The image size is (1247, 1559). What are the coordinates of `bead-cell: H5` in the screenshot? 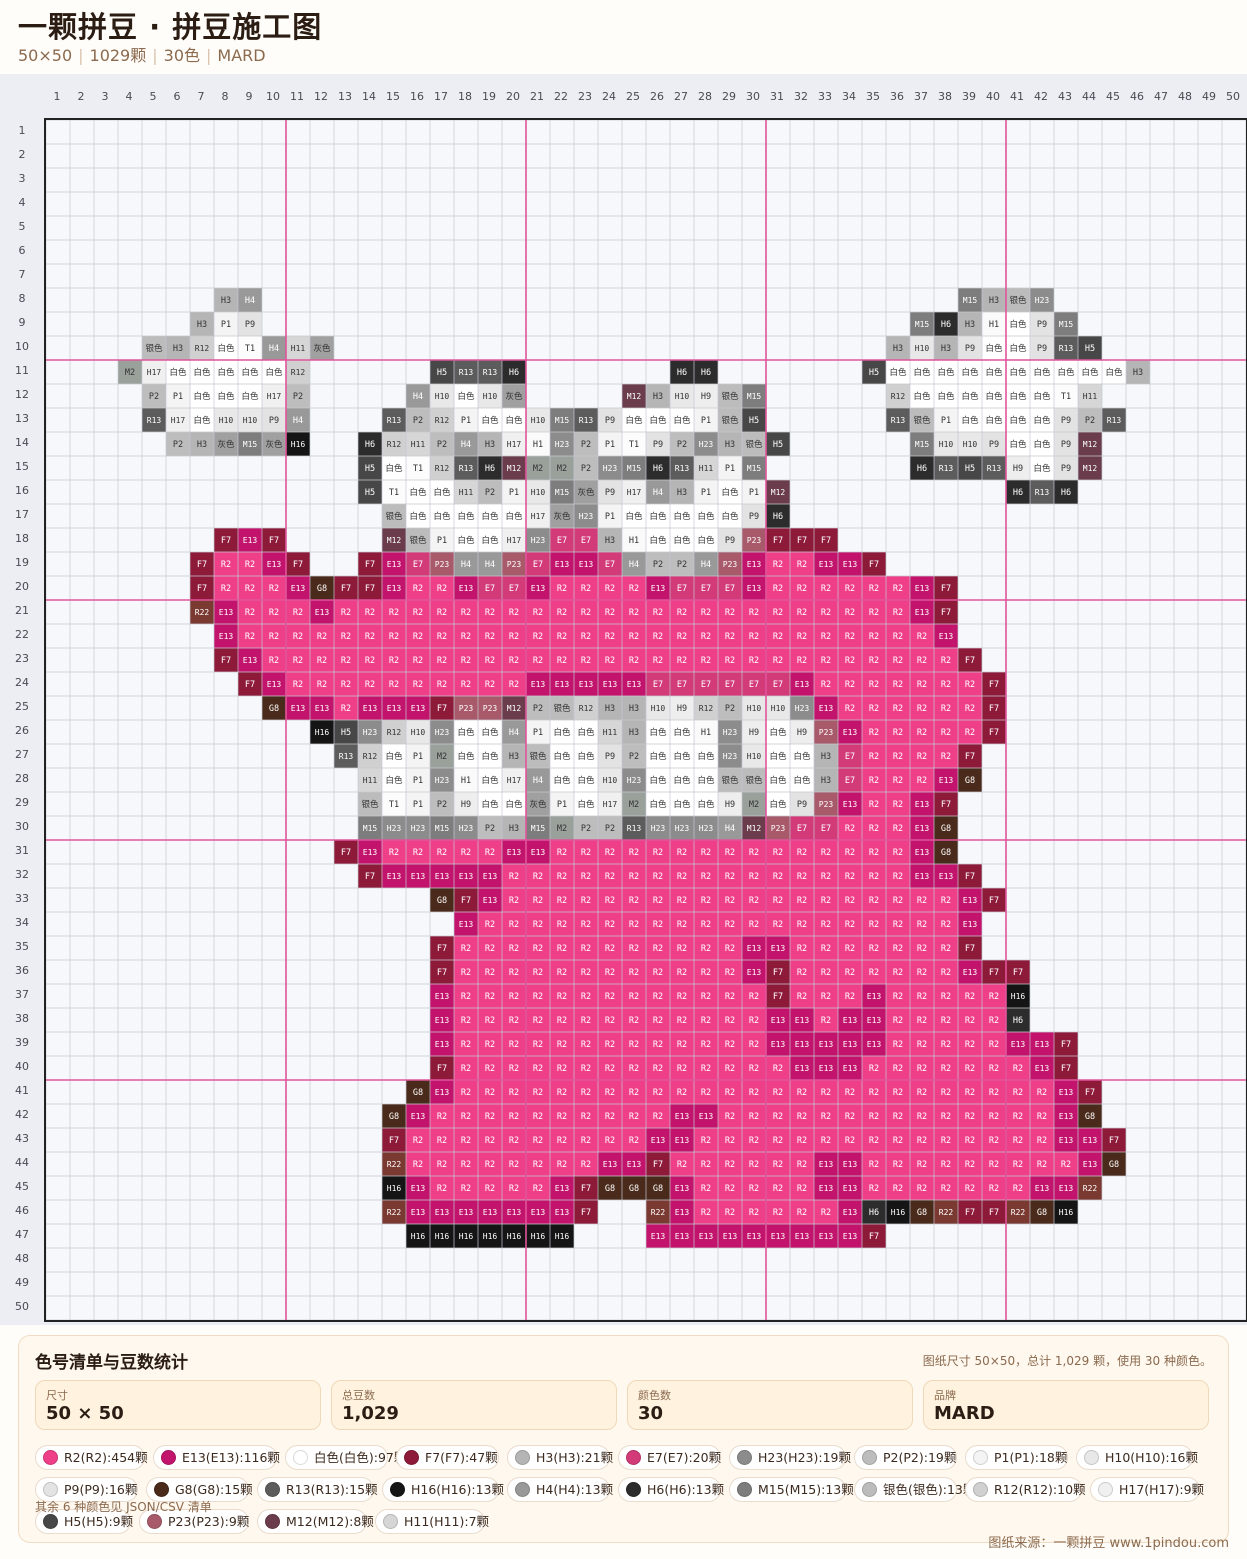 It's located at (754, 420).